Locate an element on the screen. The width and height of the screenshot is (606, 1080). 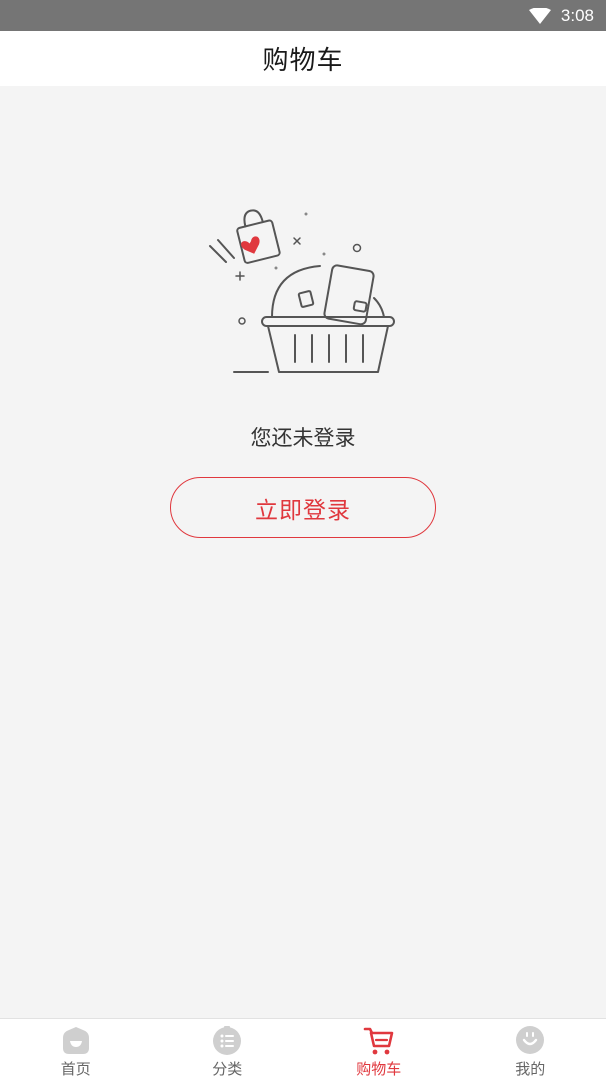
wifi-icon is located at coordinates (539, 15).